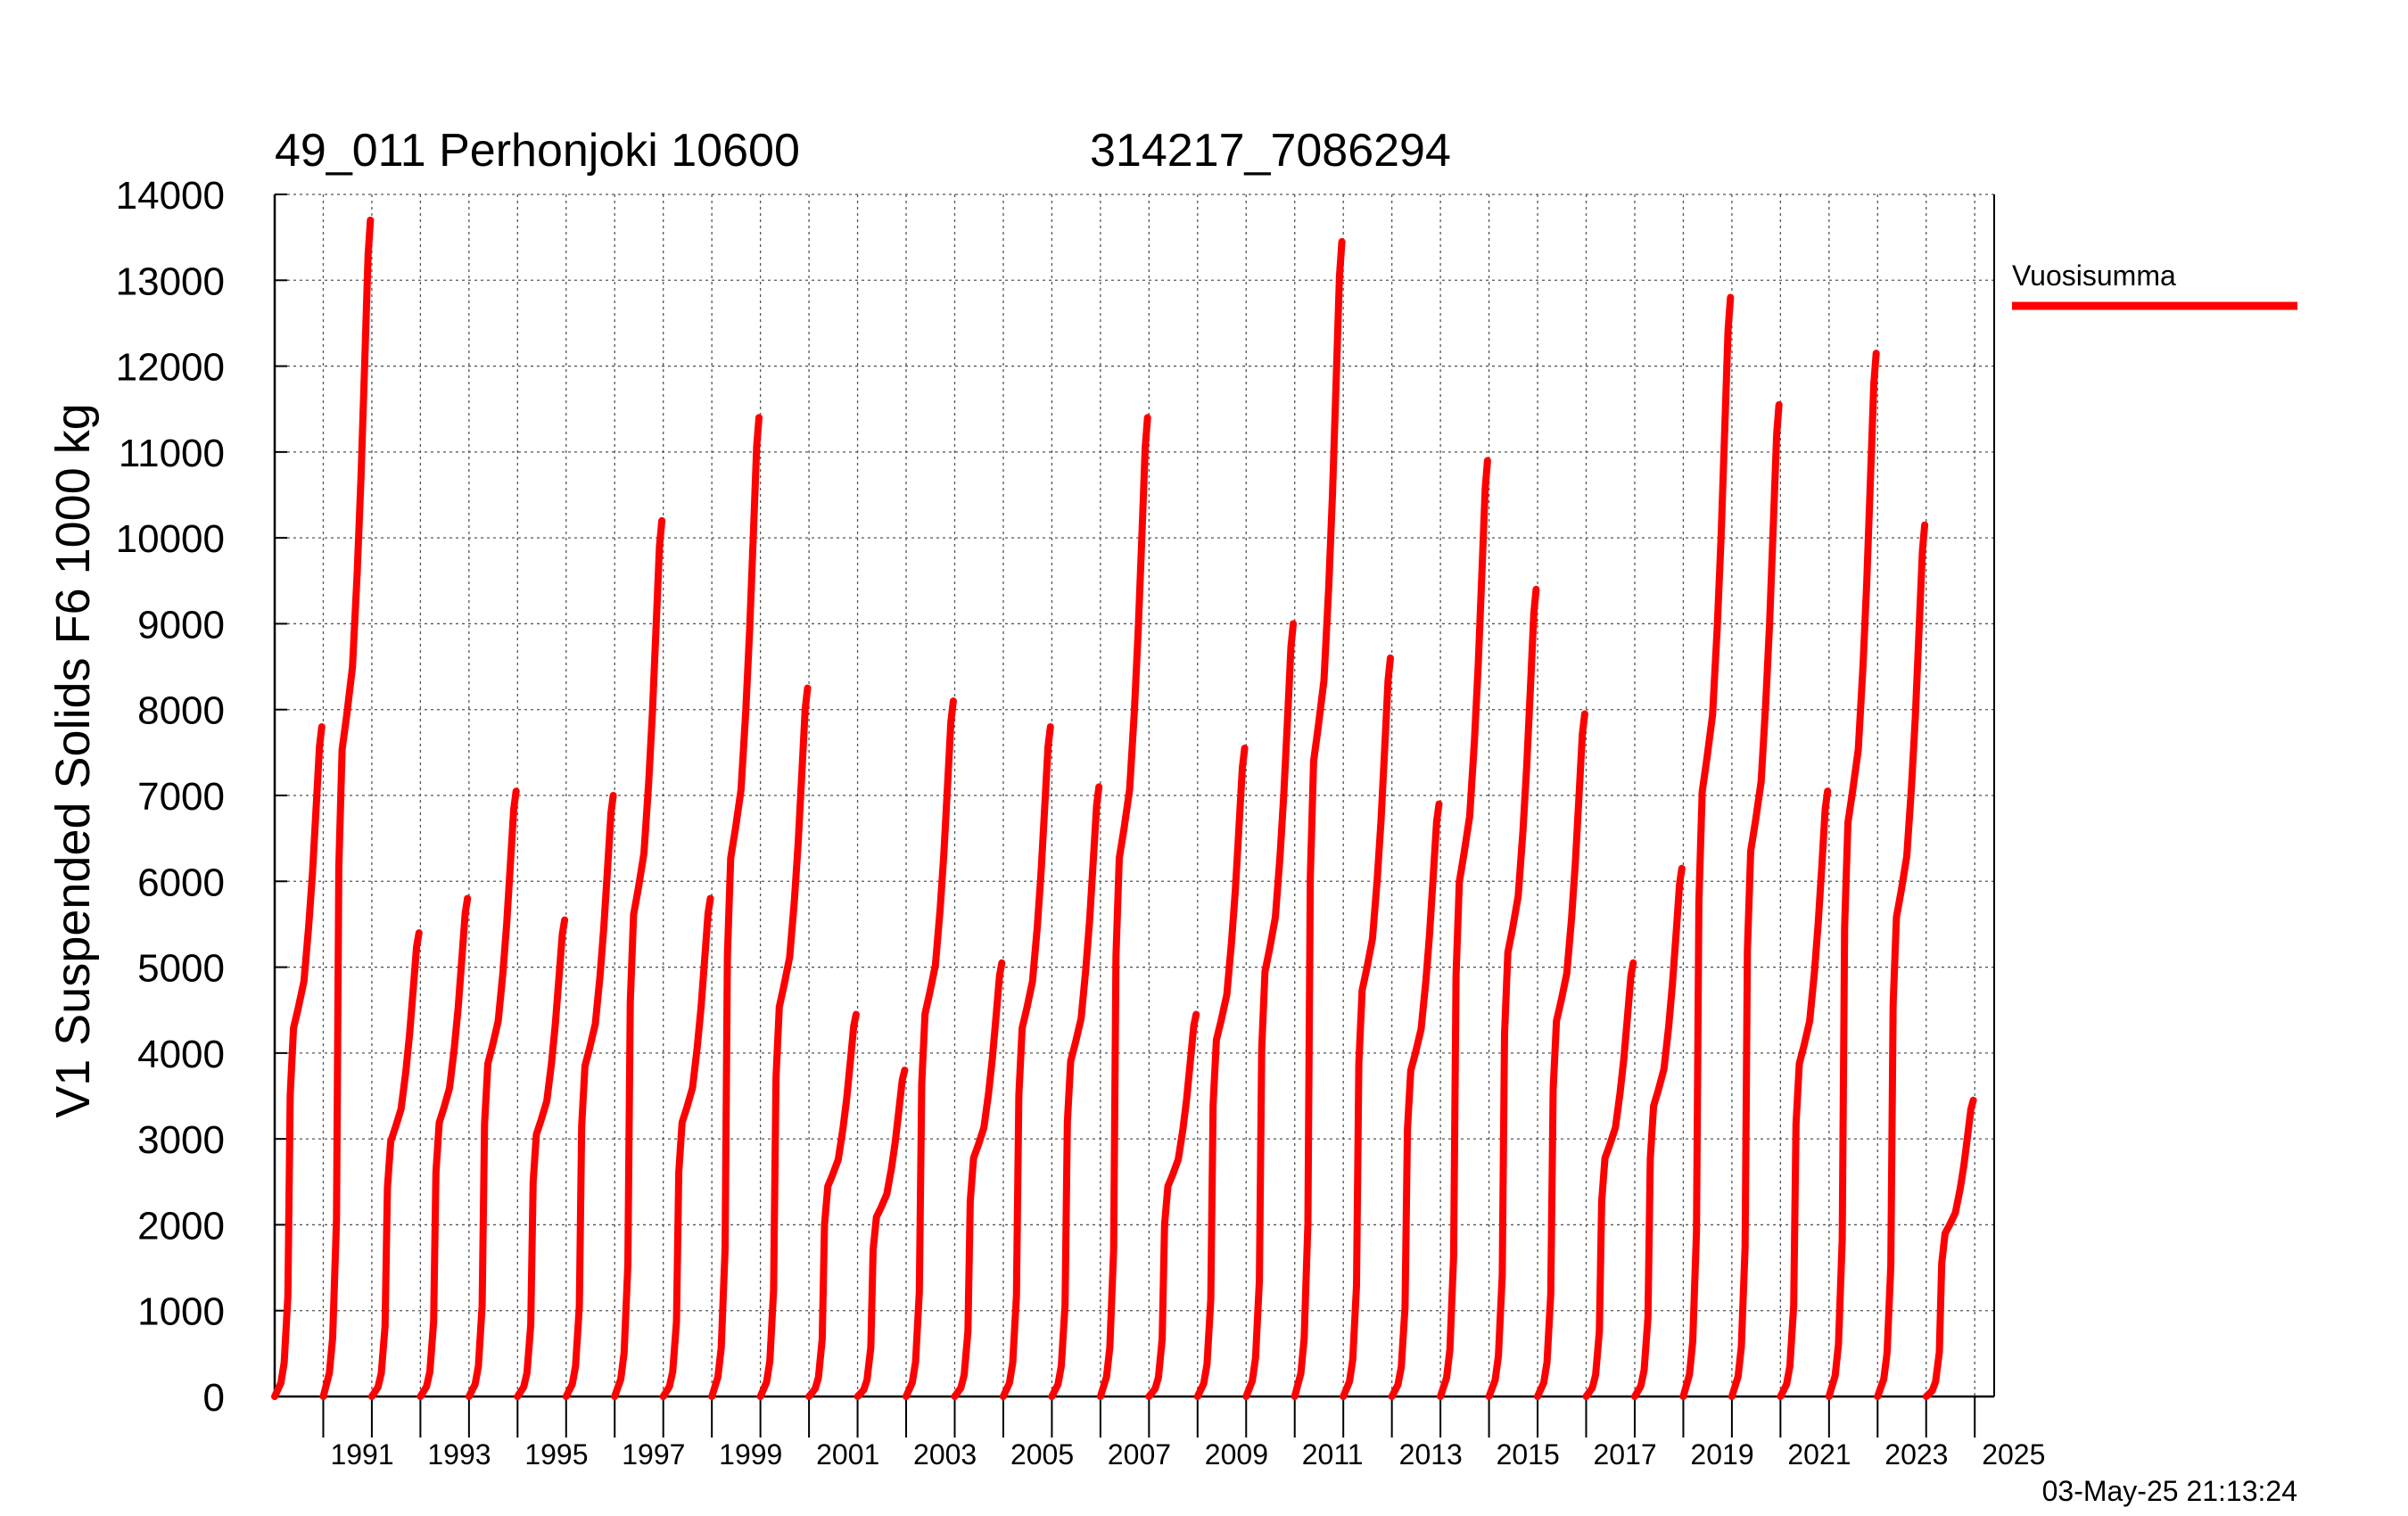 This screenshot has height=1516, width=2408. I want to click on legend-label: Vuosisumma, so click(2094, 276).